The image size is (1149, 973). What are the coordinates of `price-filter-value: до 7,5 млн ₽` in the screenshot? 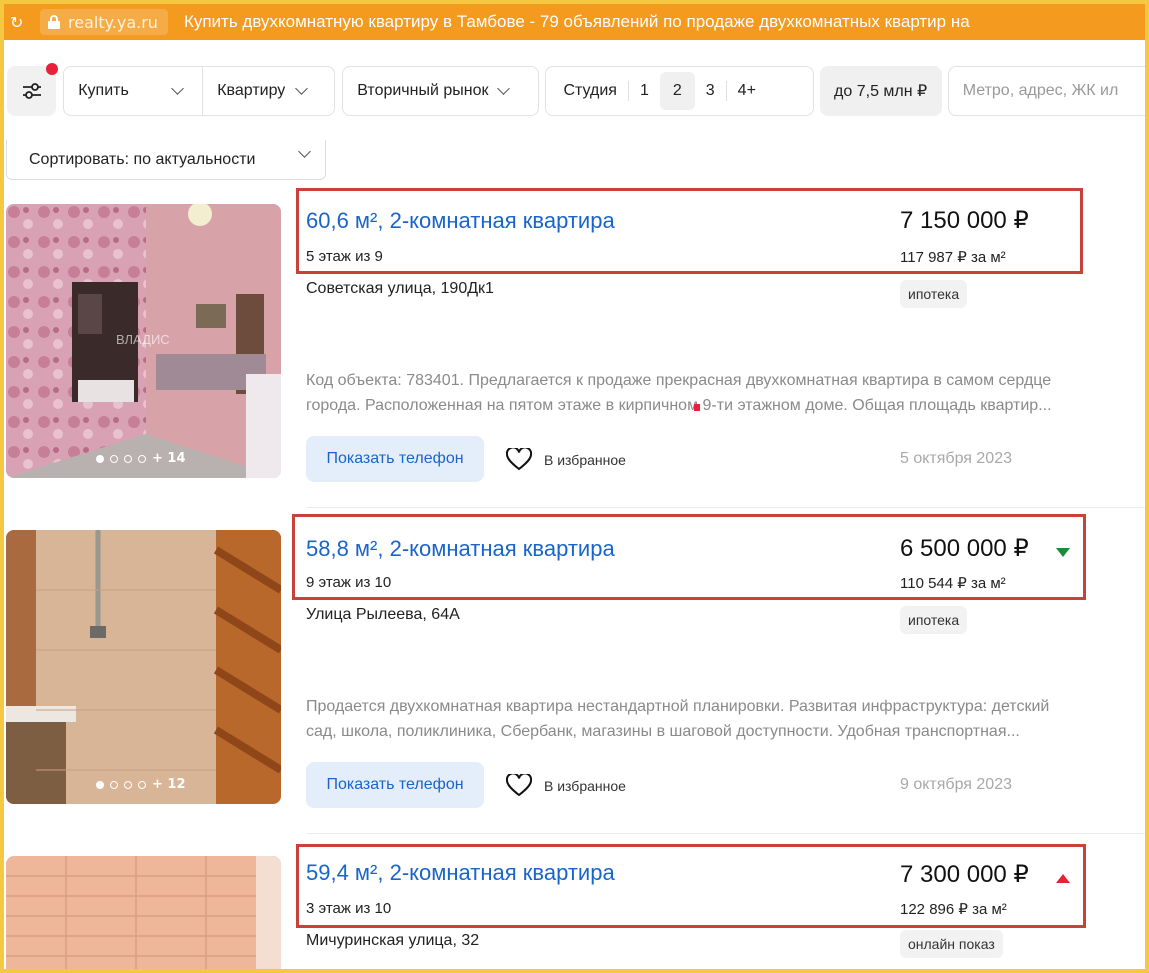 It's located at (881, 91).